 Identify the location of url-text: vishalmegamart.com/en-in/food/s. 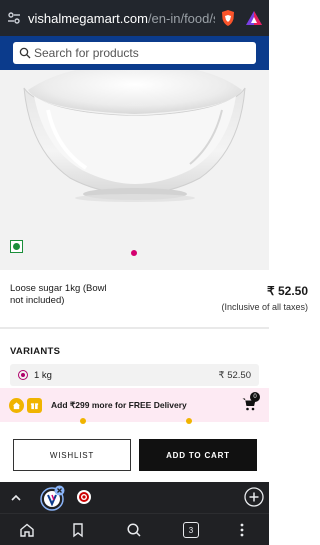
(121, 18).